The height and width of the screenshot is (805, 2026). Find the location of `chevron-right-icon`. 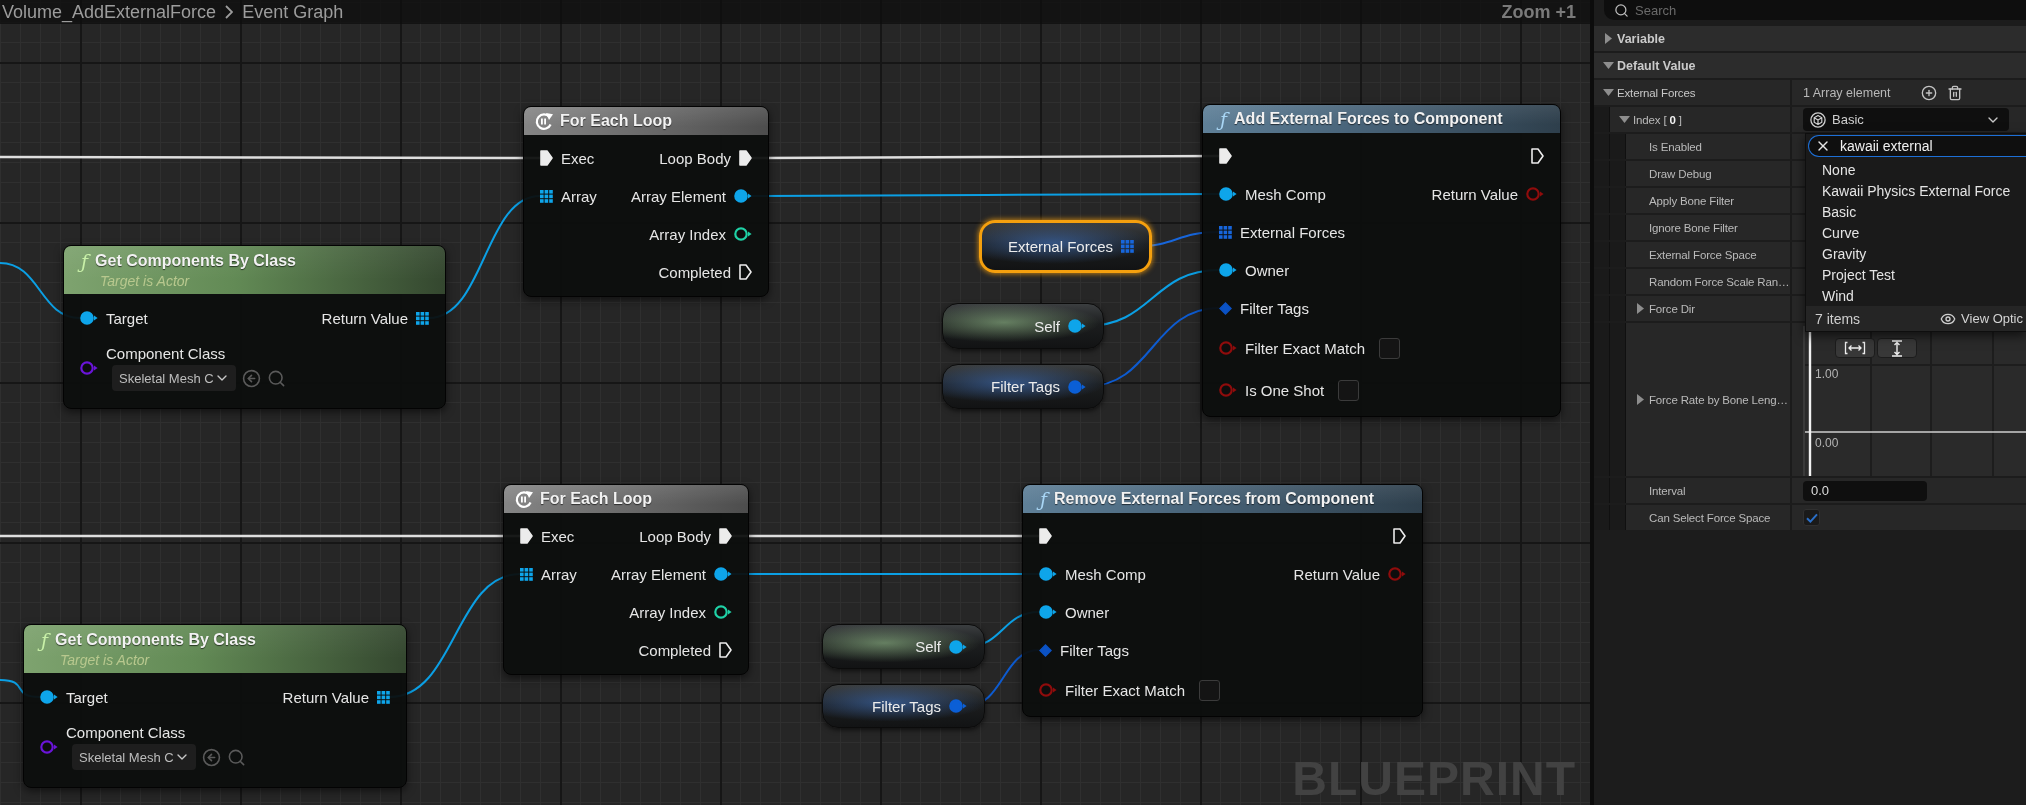

chevron-right-icon is located at coordinates (229, 12).